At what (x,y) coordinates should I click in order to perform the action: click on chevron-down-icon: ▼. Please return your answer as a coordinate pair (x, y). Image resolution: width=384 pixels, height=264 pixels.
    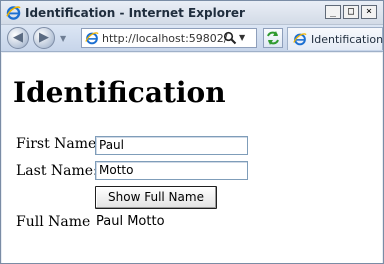
    Looking at the image, I should click on (242, 37).